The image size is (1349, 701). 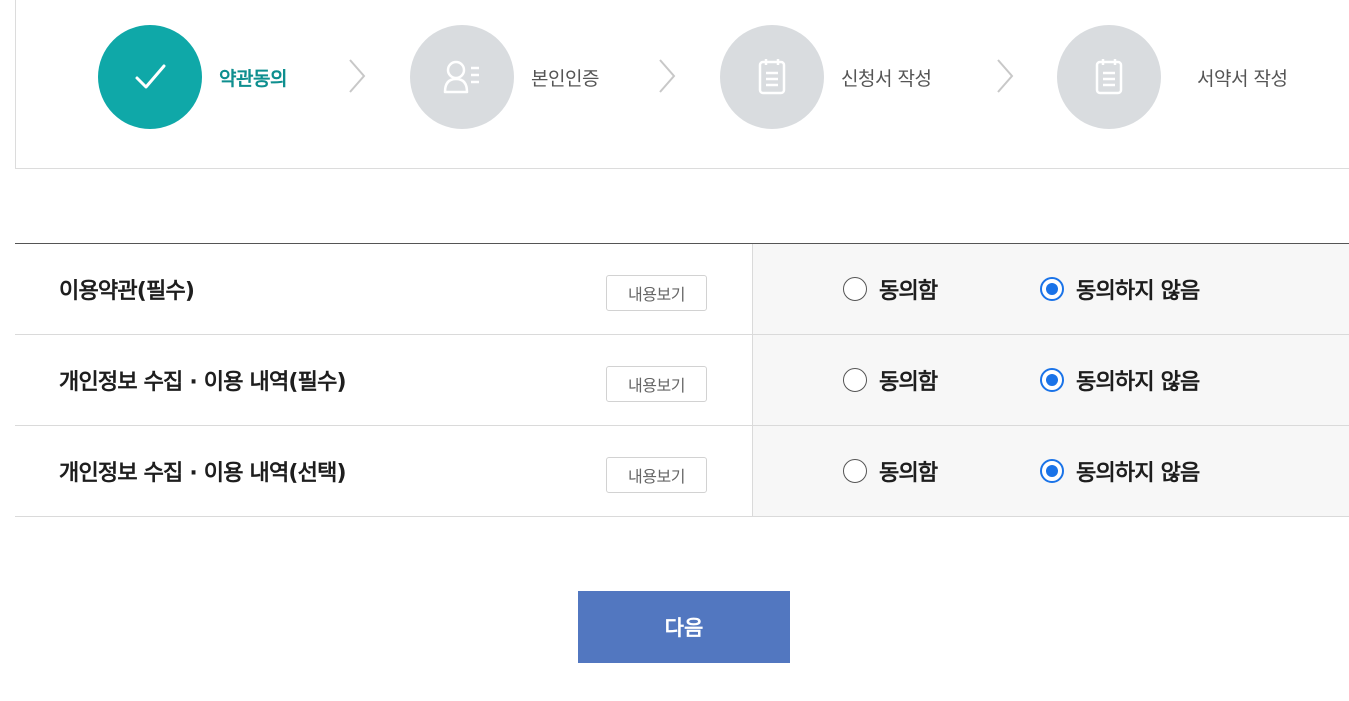 What do you see at coordinates (1172, 77) in the screenshot?
I see `step-pledge-form: 서약서 작성` at bounding box center [1172, 77].